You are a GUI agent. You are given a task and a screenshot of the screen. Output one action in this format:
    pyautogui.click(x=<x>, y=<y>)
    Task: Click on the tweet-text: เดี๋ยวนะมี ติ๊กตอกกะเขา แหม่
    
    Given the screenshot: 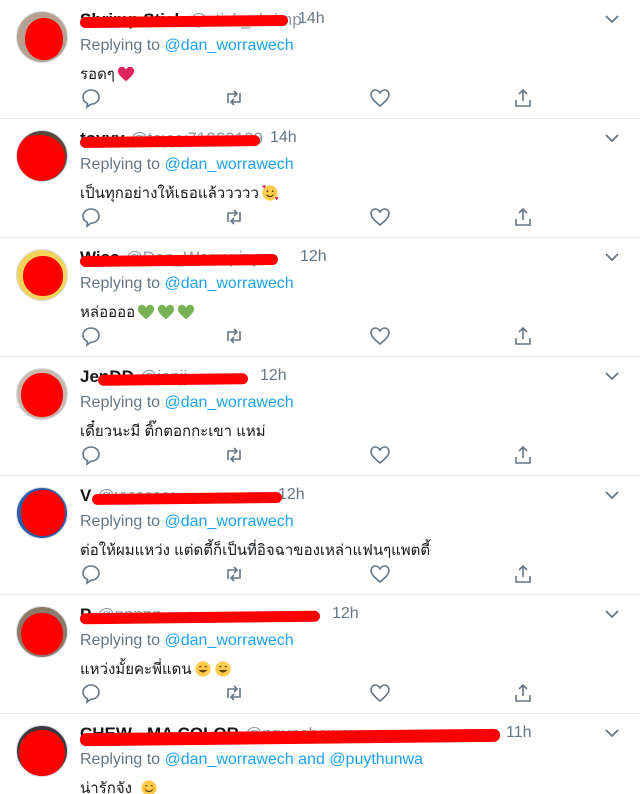 What is the action you would take?
    pyautogui.click(x=173, y=431)
    